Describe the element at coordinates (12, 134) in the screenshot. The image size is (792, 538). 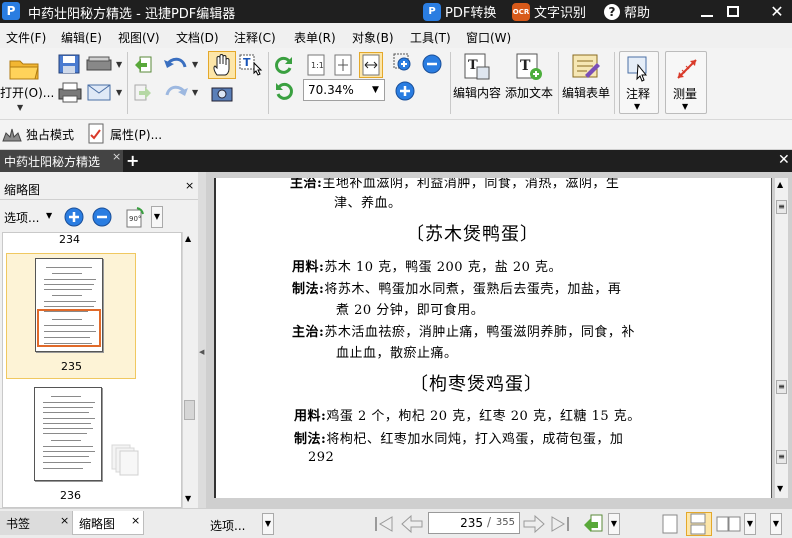
I see `exclusive-mode-button` at that location.